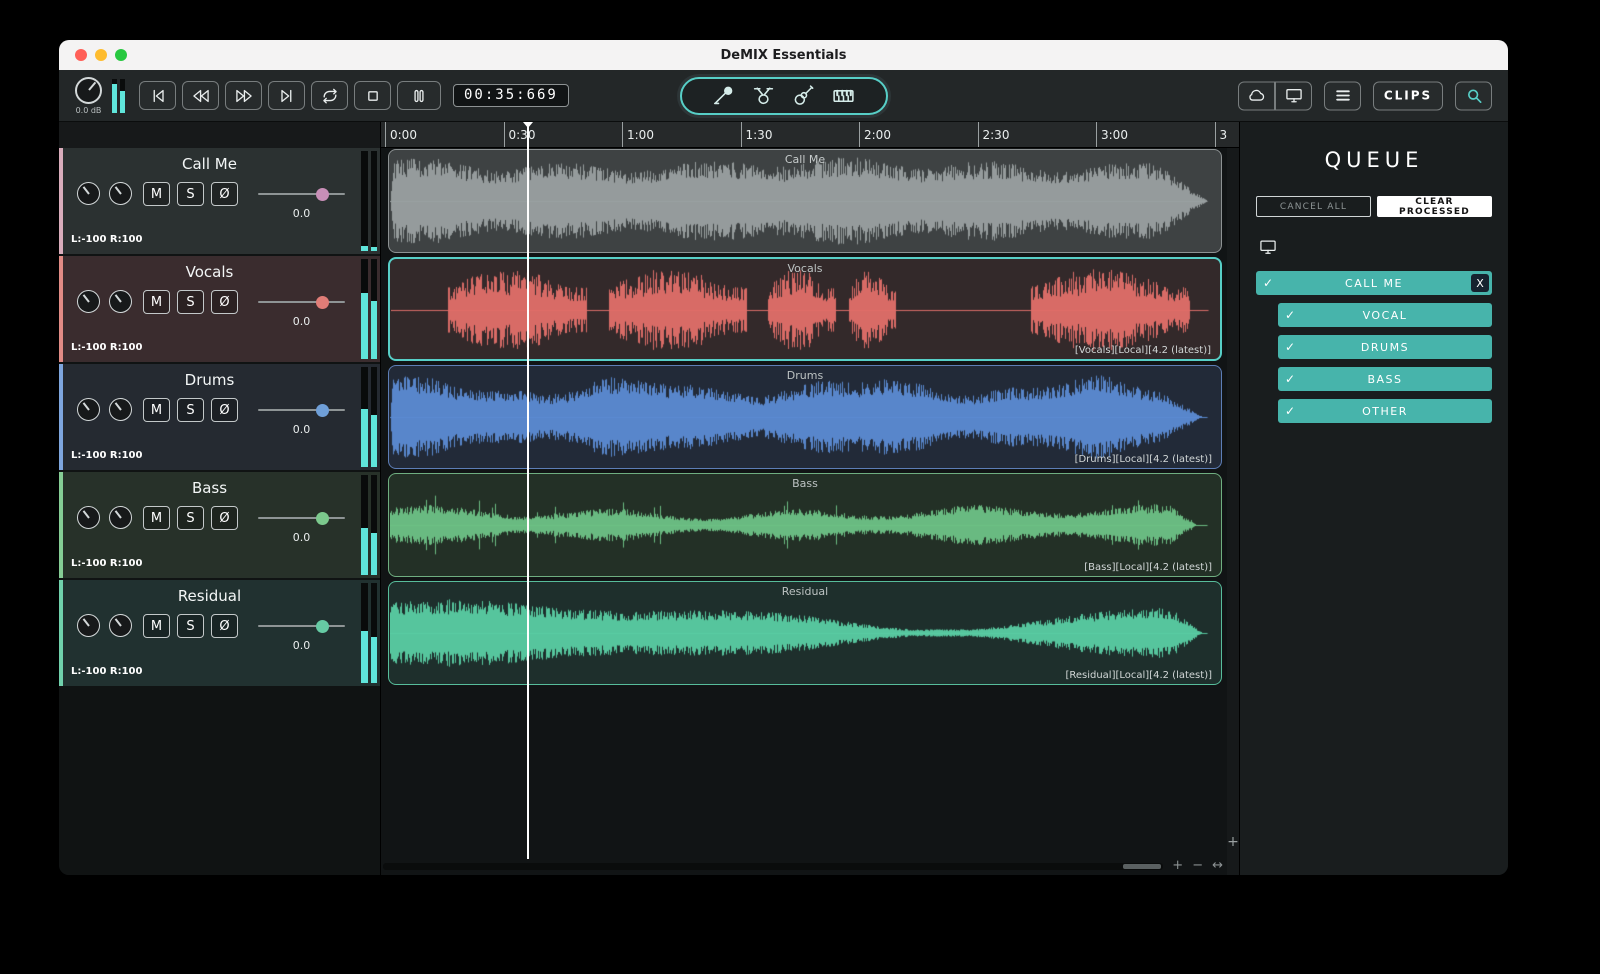 This screenshot has width=1600, height=974. What do you see at coordinates (1473, 95) in the screenshot?
I see `search-button` at bounding box center [1473, 95].